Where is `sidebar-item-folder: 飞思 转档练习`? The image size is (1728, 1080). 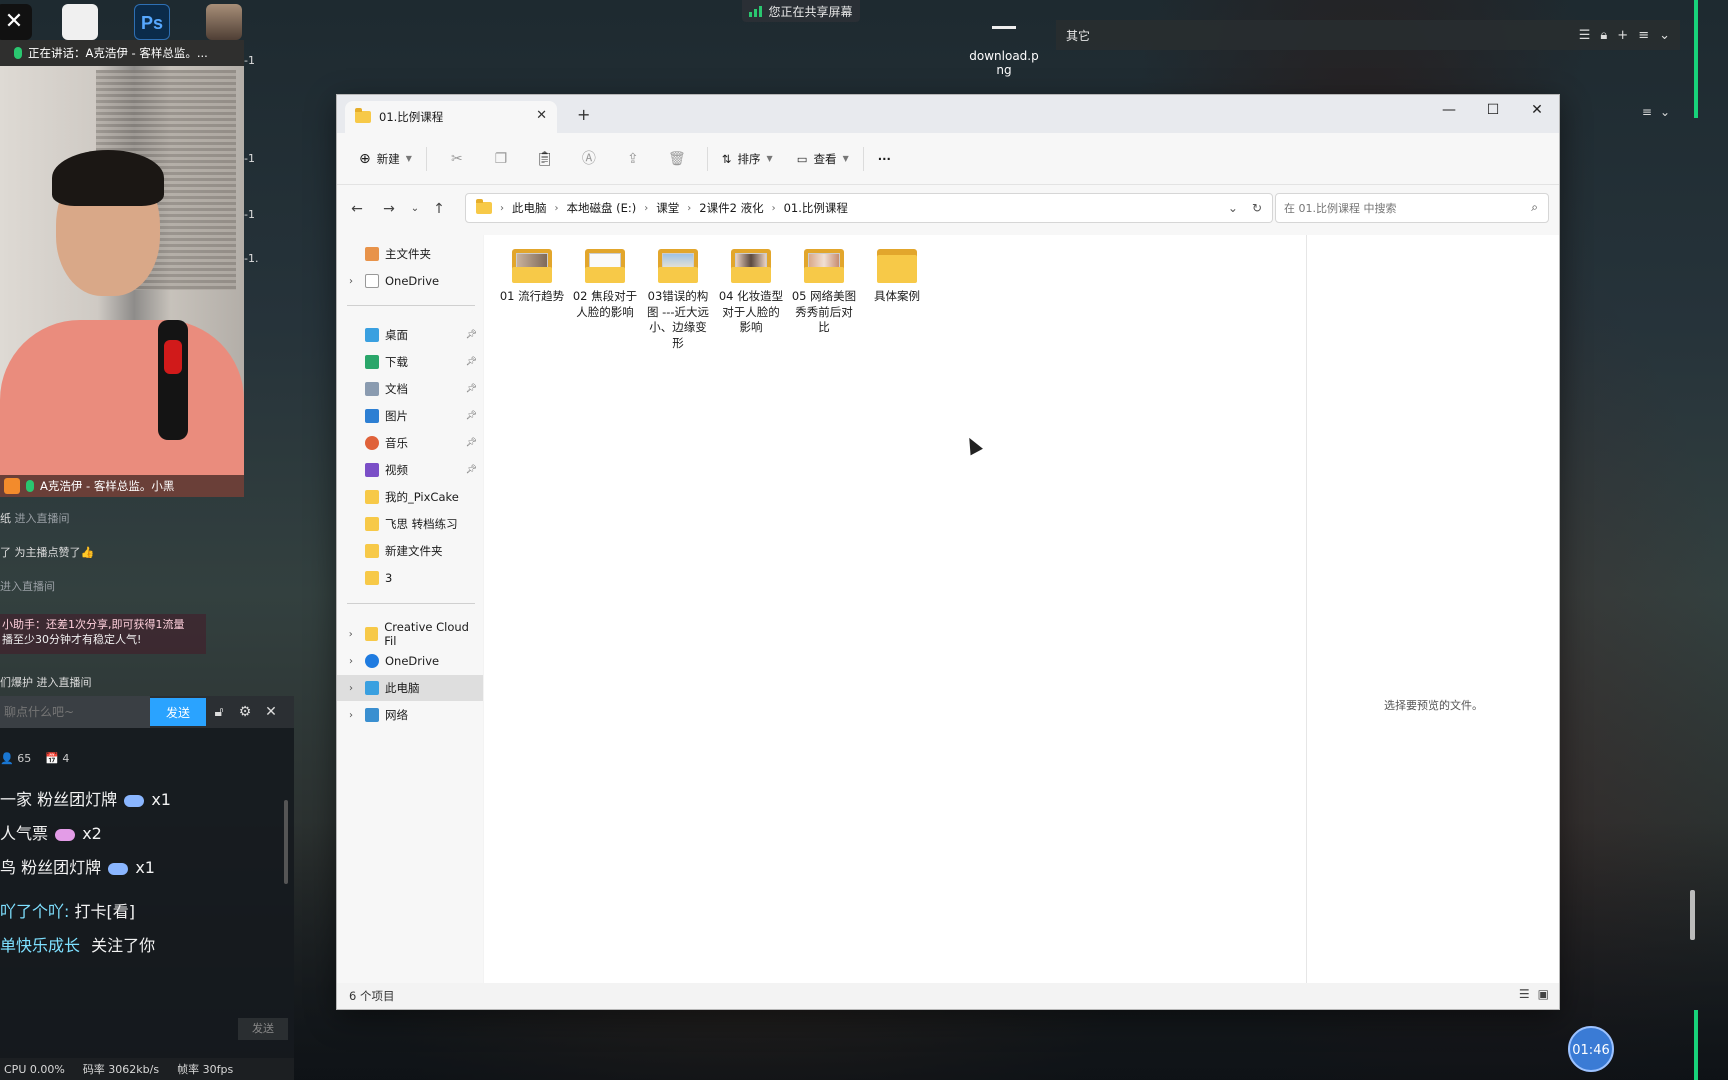
sidebar-item-folder: 飞思 转档练习 is located at coordinates (410, 524).